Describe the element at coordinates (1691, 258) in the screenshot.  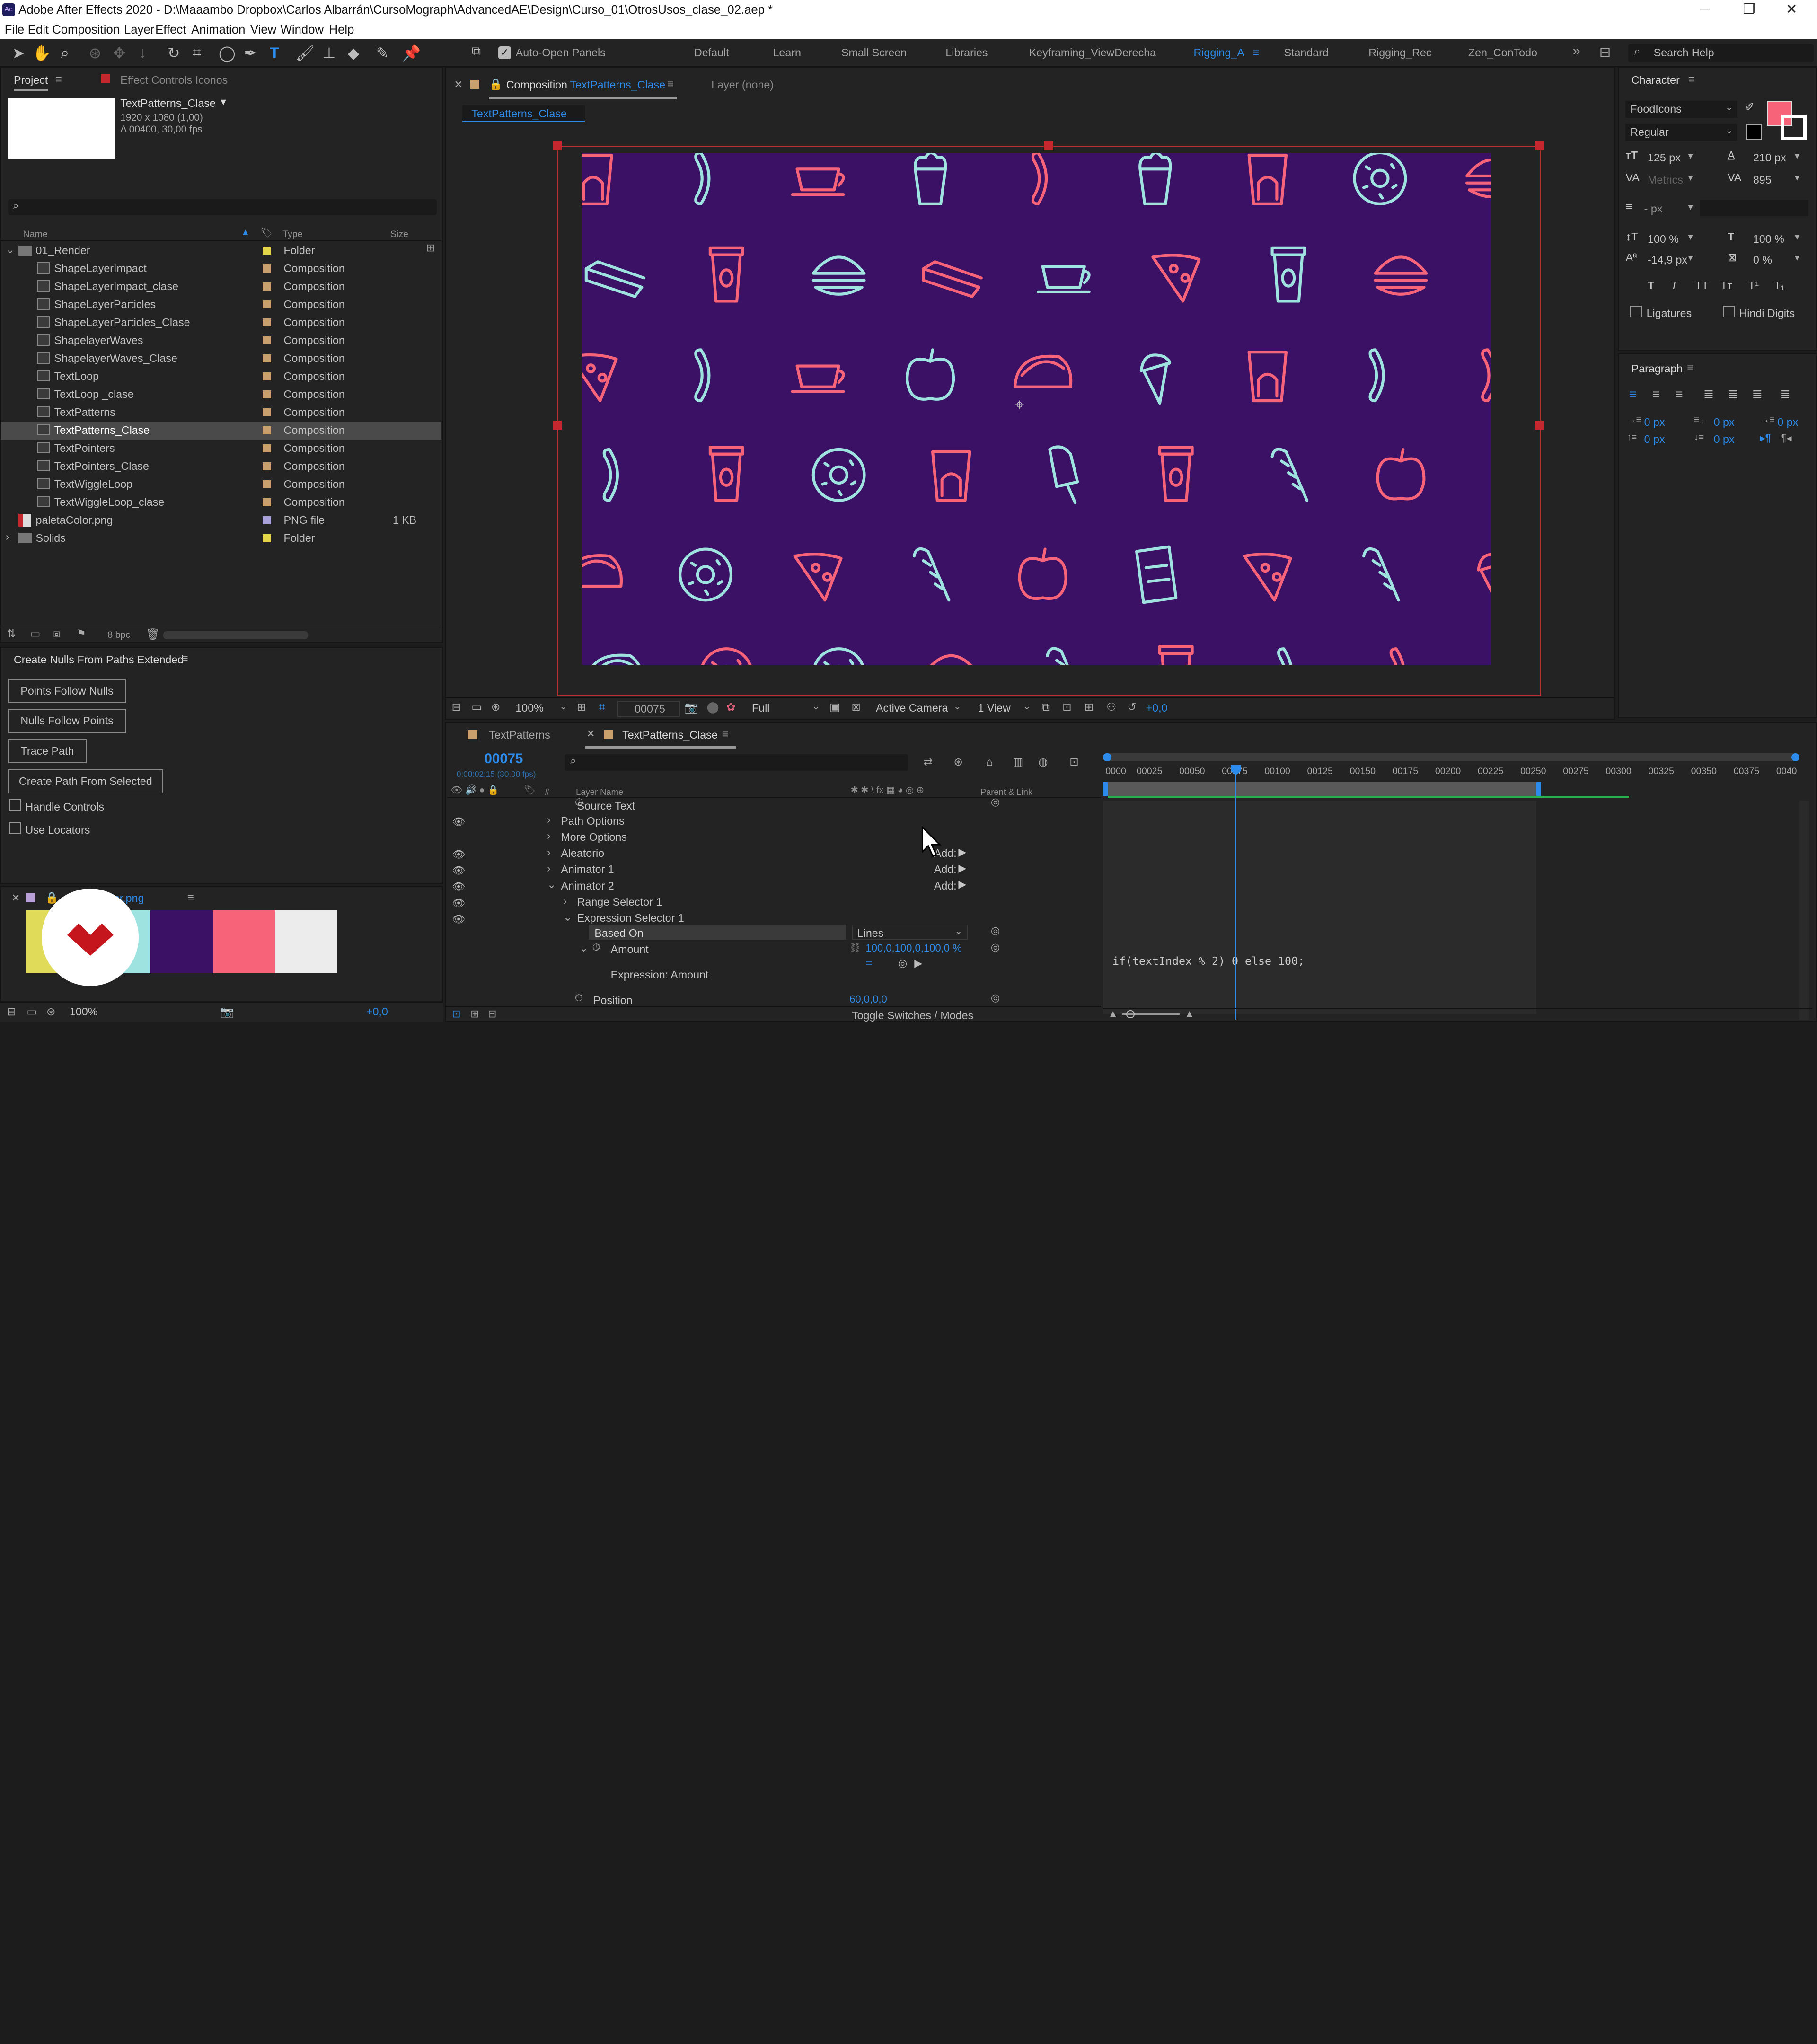
I see `baseline-dropdown-icon: ▾` at that location.